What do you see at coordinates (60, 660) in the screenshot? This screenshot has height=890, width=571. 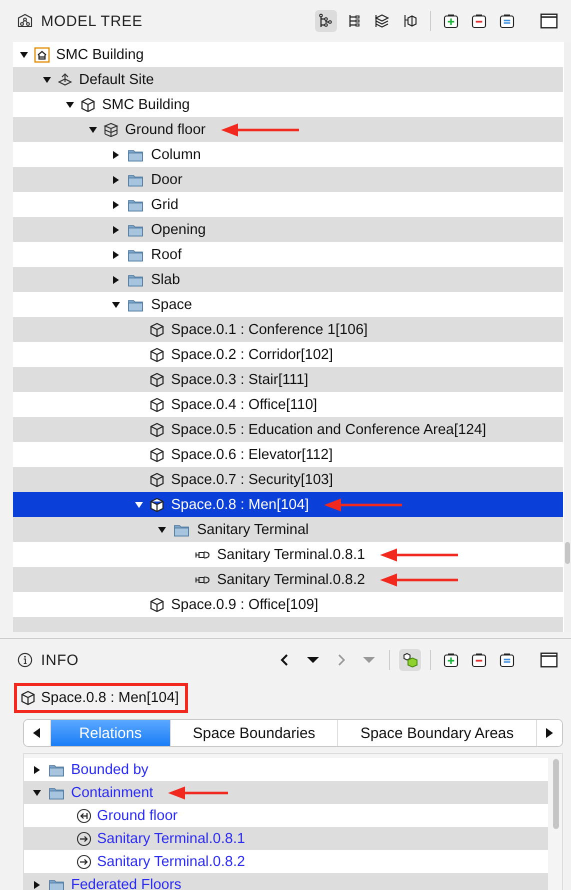 I see `panel-title: INFO` at bounding box center [60, 660].